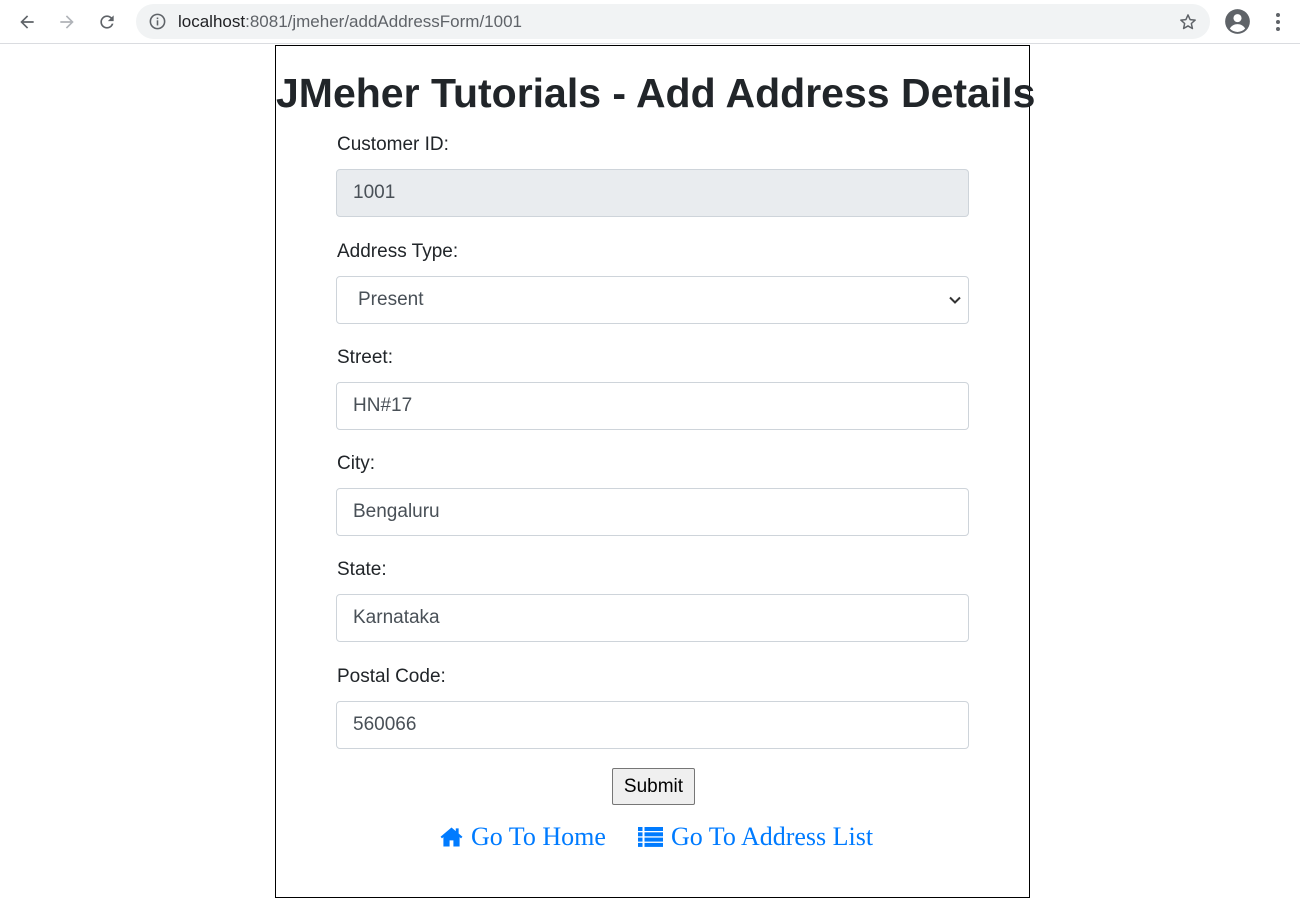  I want to click on account-circle-icon, so click(1237, 21).